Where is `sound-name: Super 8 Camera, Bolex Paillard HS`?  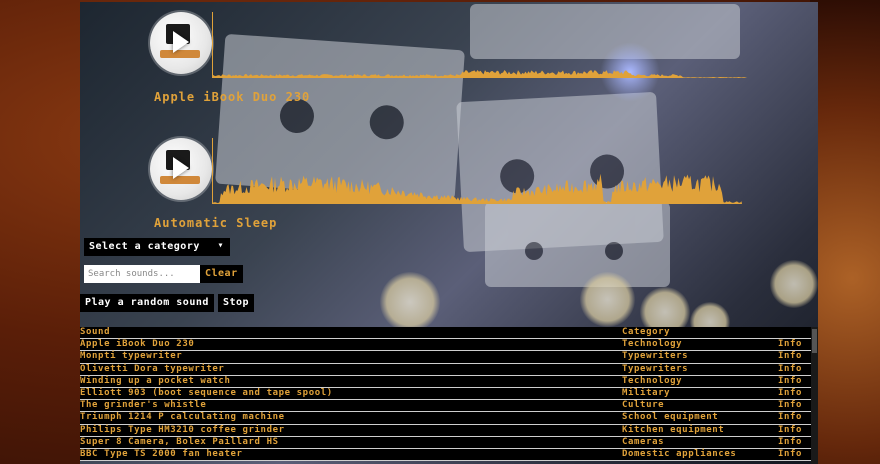 sound-name: Super 8 Camera, Bolex Paillard HS is located at coordinates (179, 441).